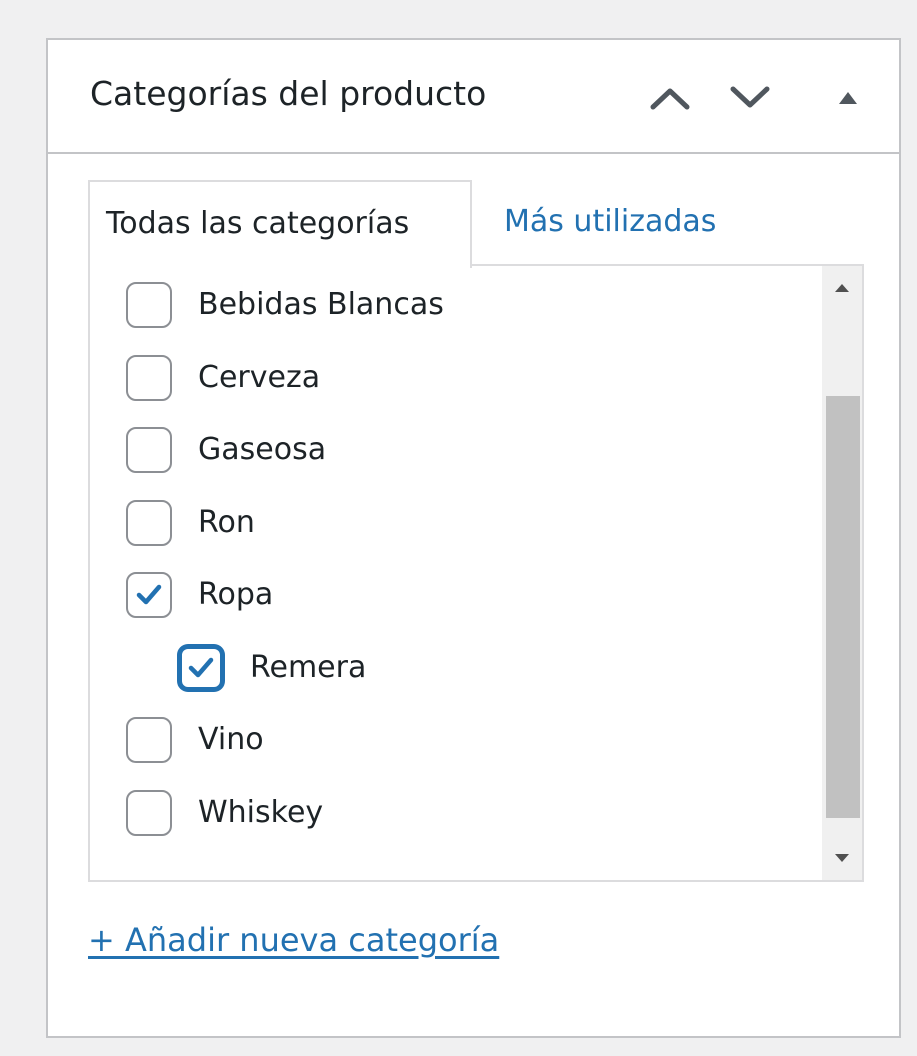 Image resolution: width=917 pixels, height=1056 pixels. I want to click on panel-header: Categorías del producto, so click(473, 97).